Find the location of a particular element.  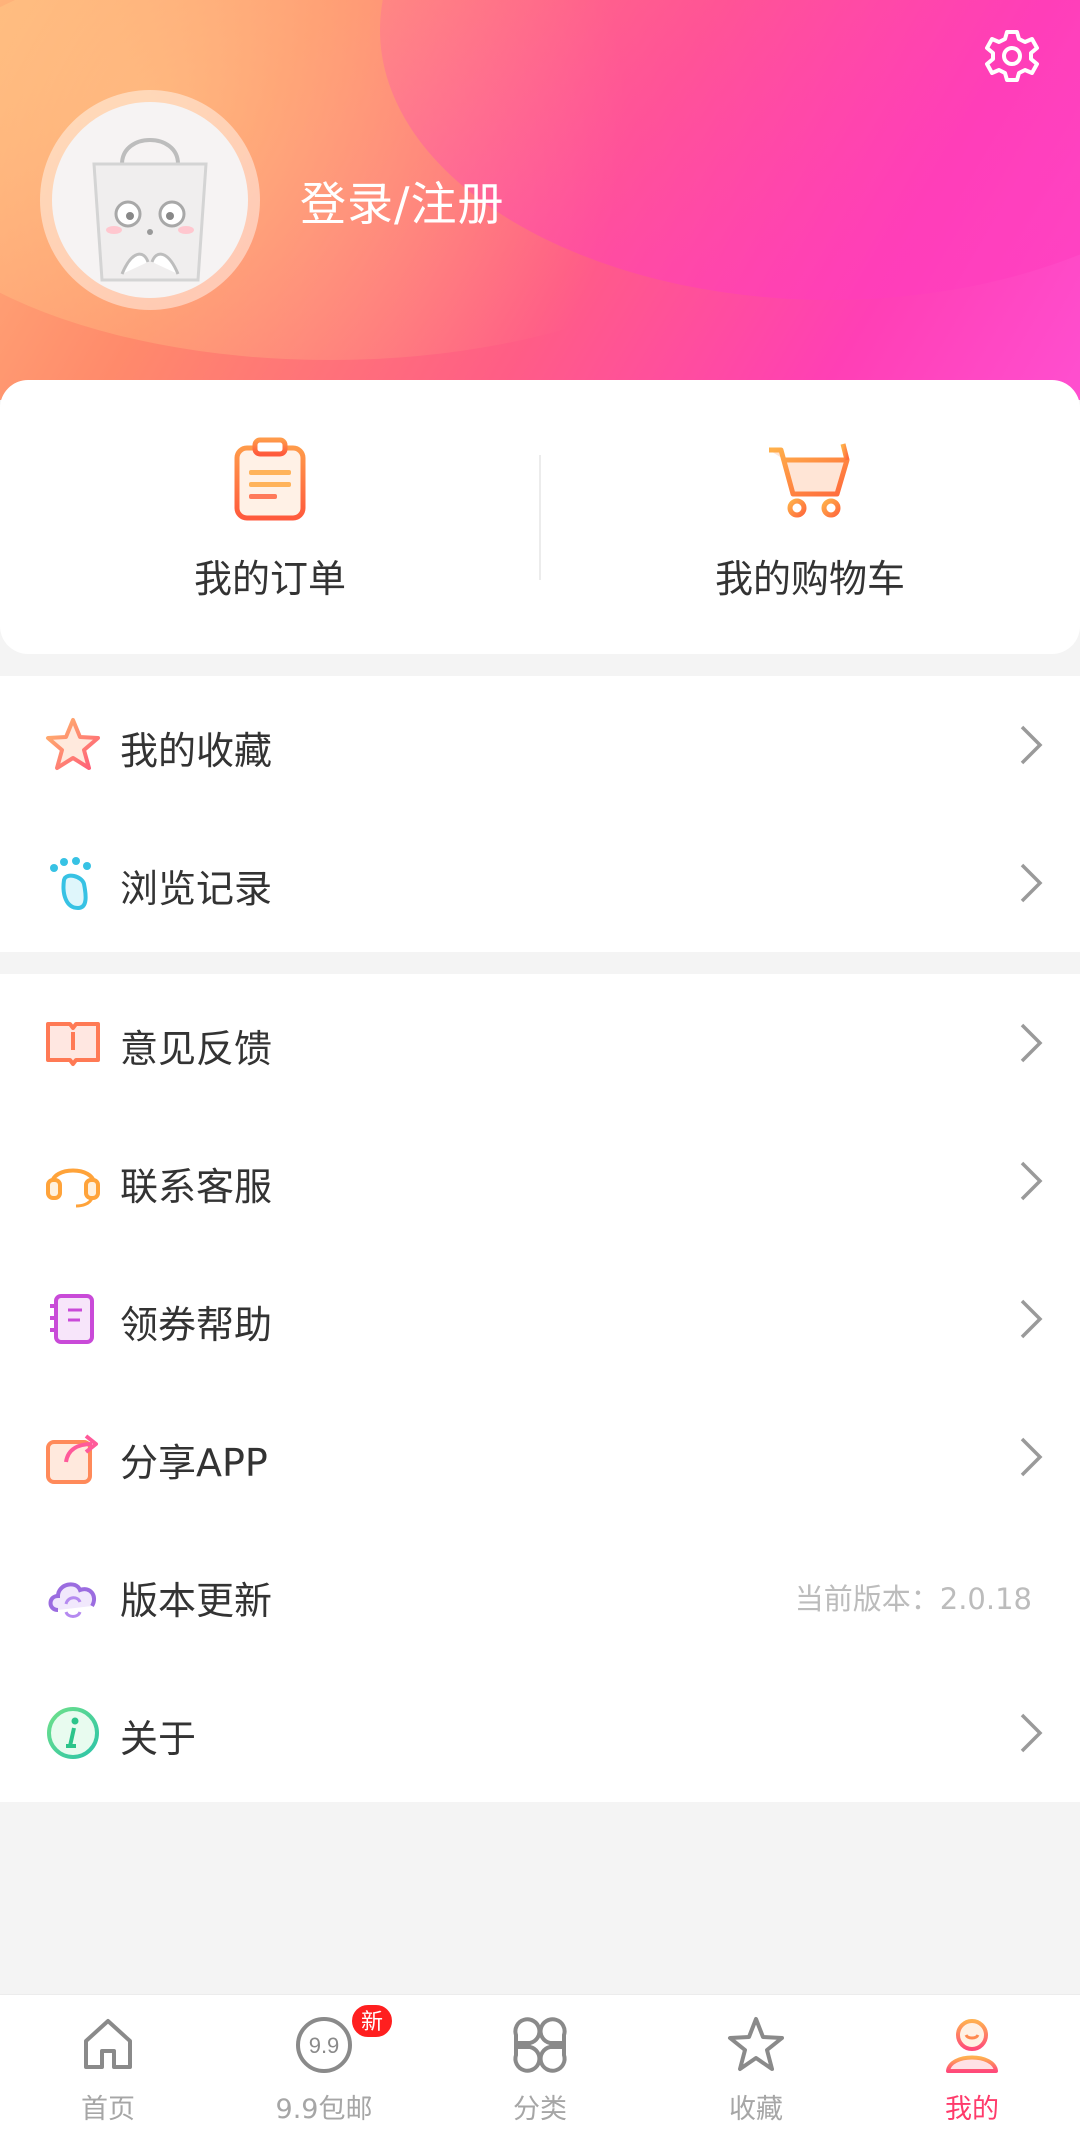

menu-group-favorites: 我的收藏 浏览记录 is located at coordinates (540, 814).